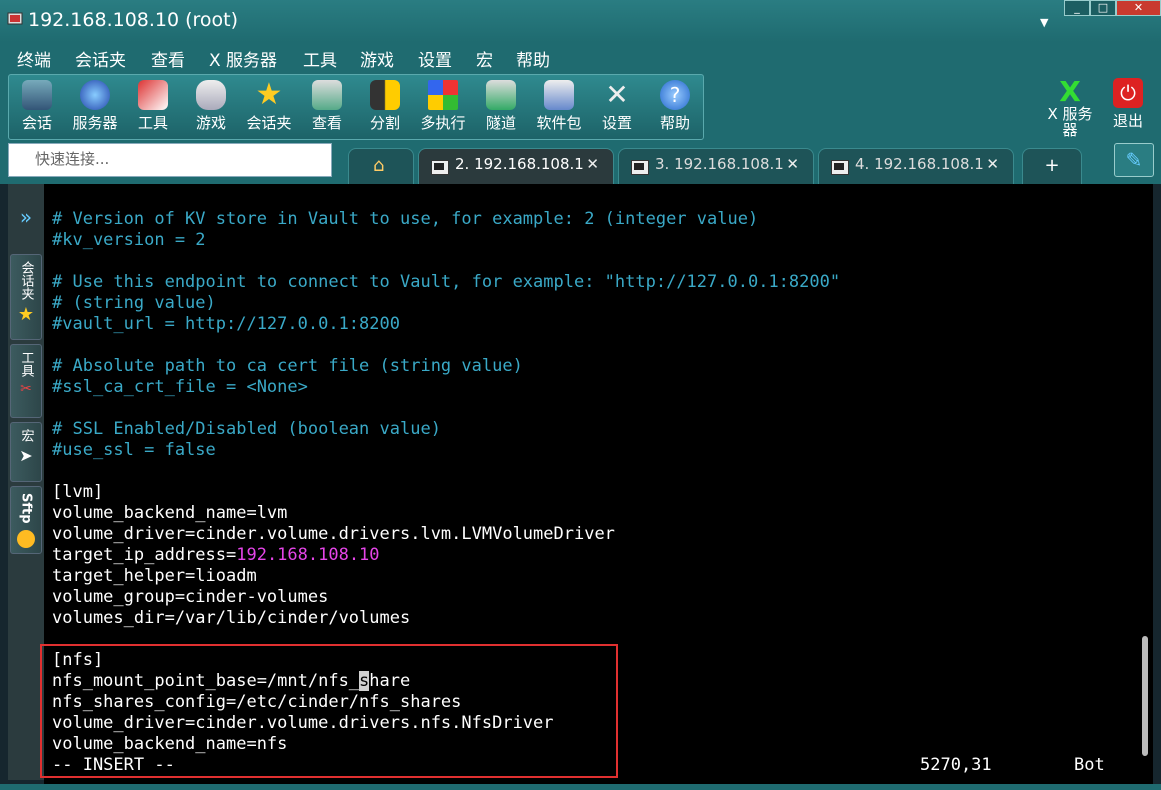  I want to click on plus-icon: +, so click(1052, 165).